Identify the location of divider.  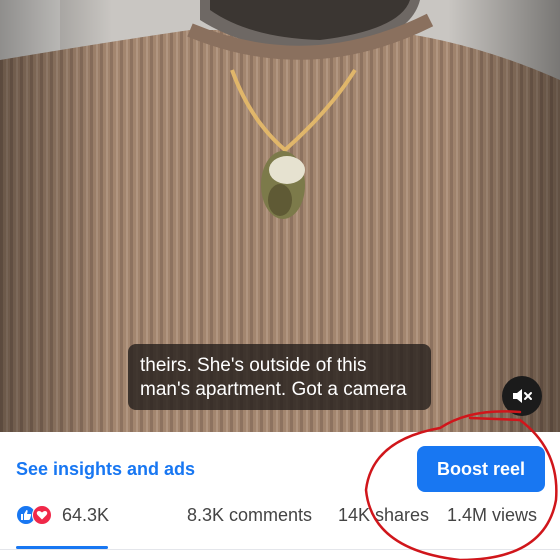
(280, 549).